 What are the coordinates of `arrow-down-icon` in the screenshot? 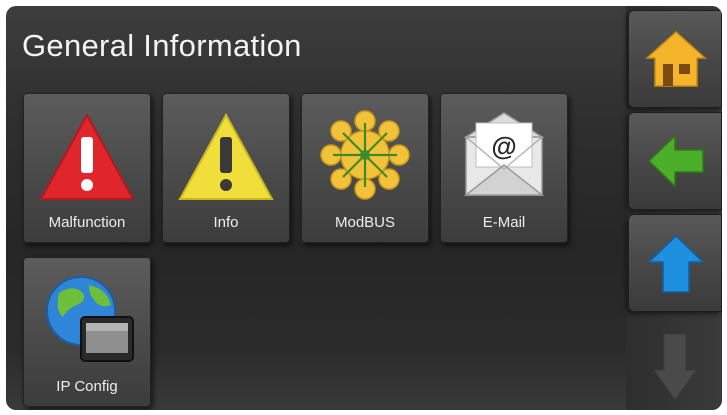 It's located at (675, 366).